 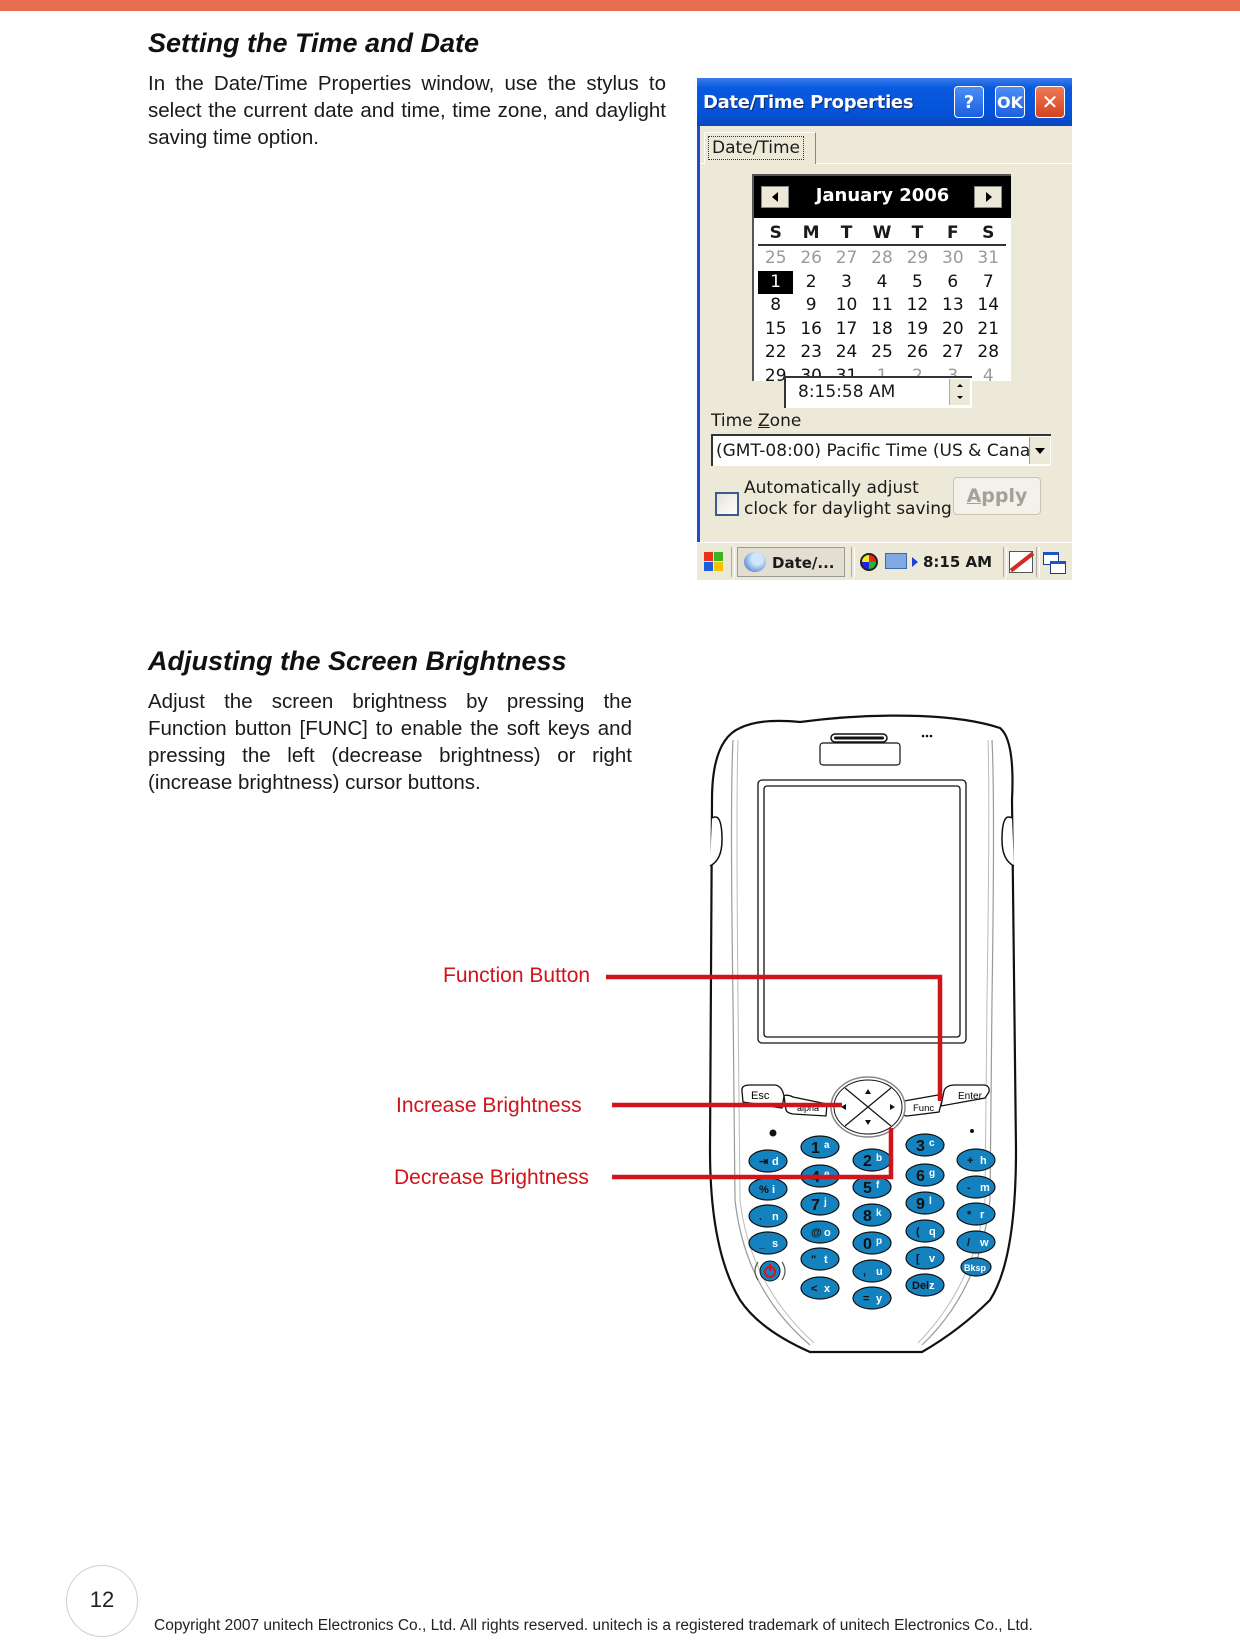 What do you see at coordinates (915, 562) in the screenshot?
I see `tray-expand-arrow-icon` at bounding box center [915, 562].